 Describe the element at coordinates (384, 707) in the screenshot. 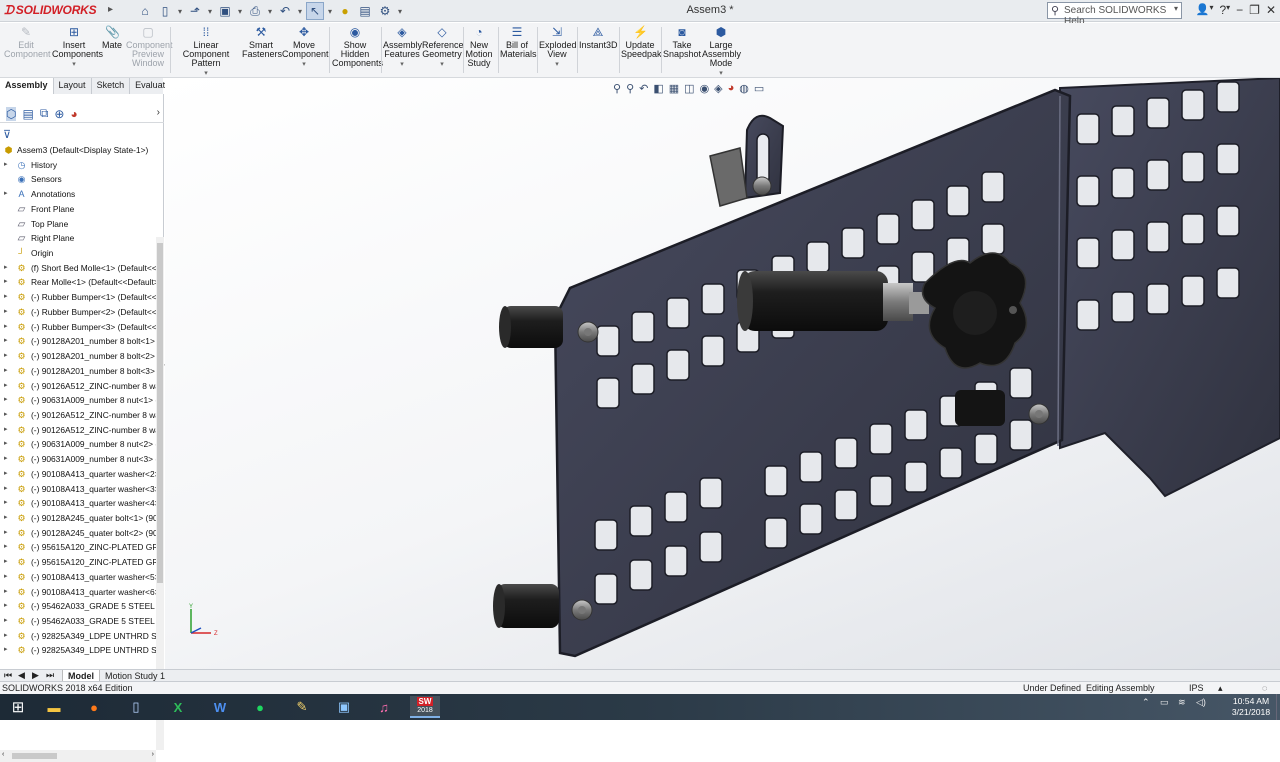

I see `itunes-icon: ♫` at that location.